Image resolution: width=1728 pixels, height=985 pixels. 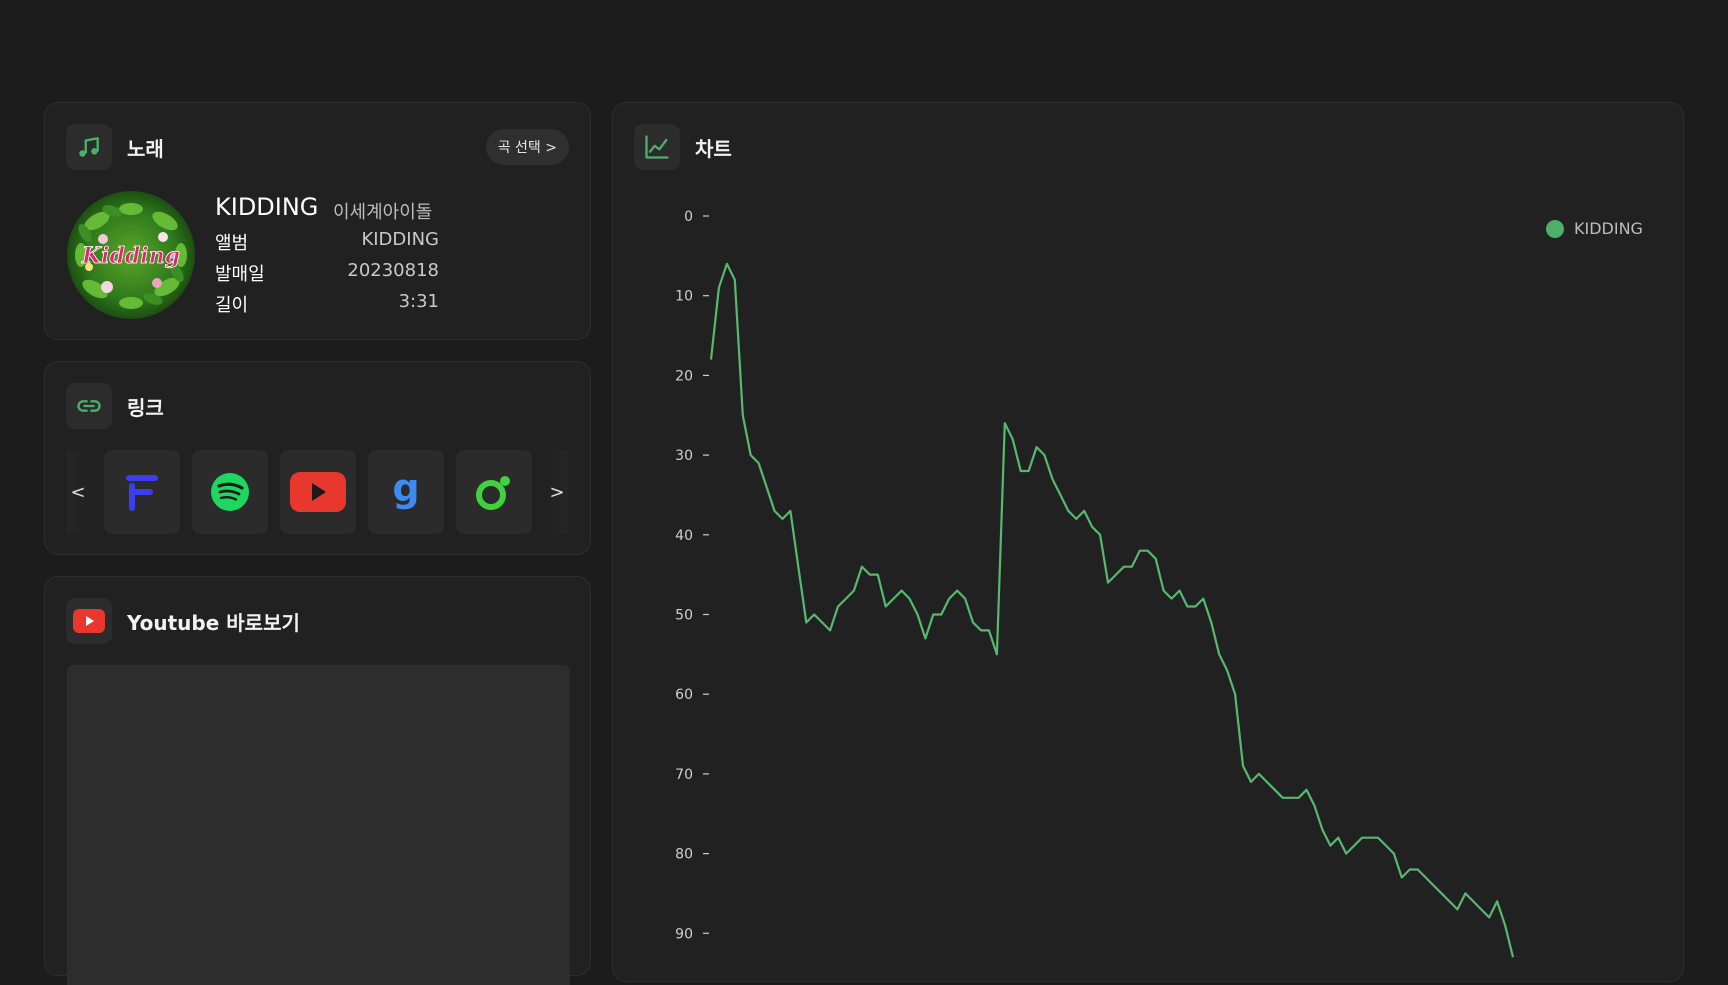 I want to click on links-prev-button: <, so click(x=78, y=492).